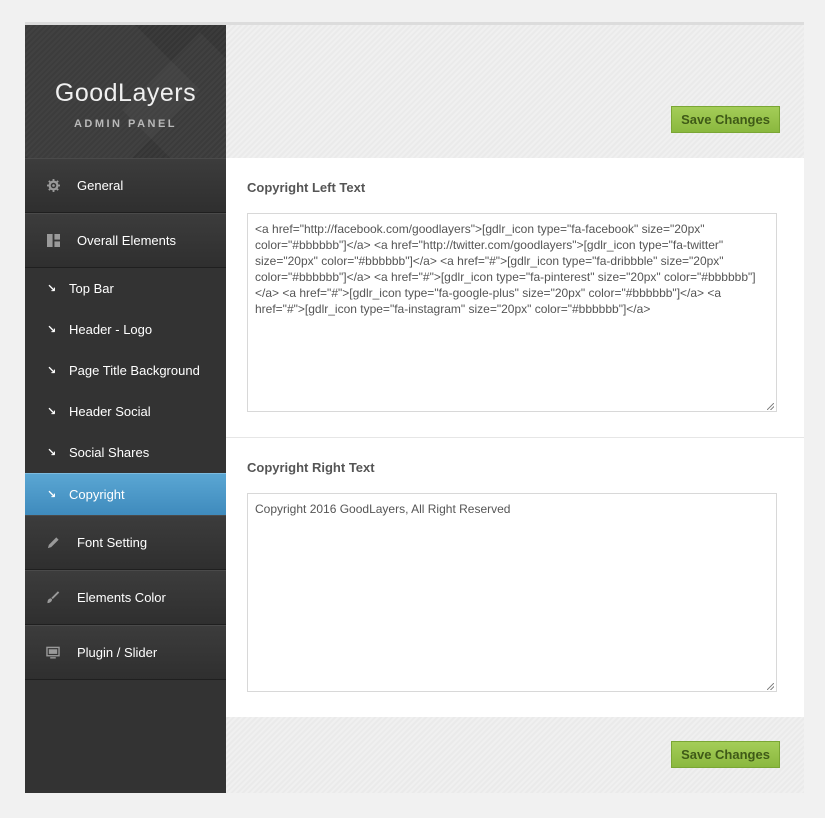 Image resolution: width=825 pixels, height=818 pixels. I want to click on submenu-item-label: Social Shares, so click(109, 452).